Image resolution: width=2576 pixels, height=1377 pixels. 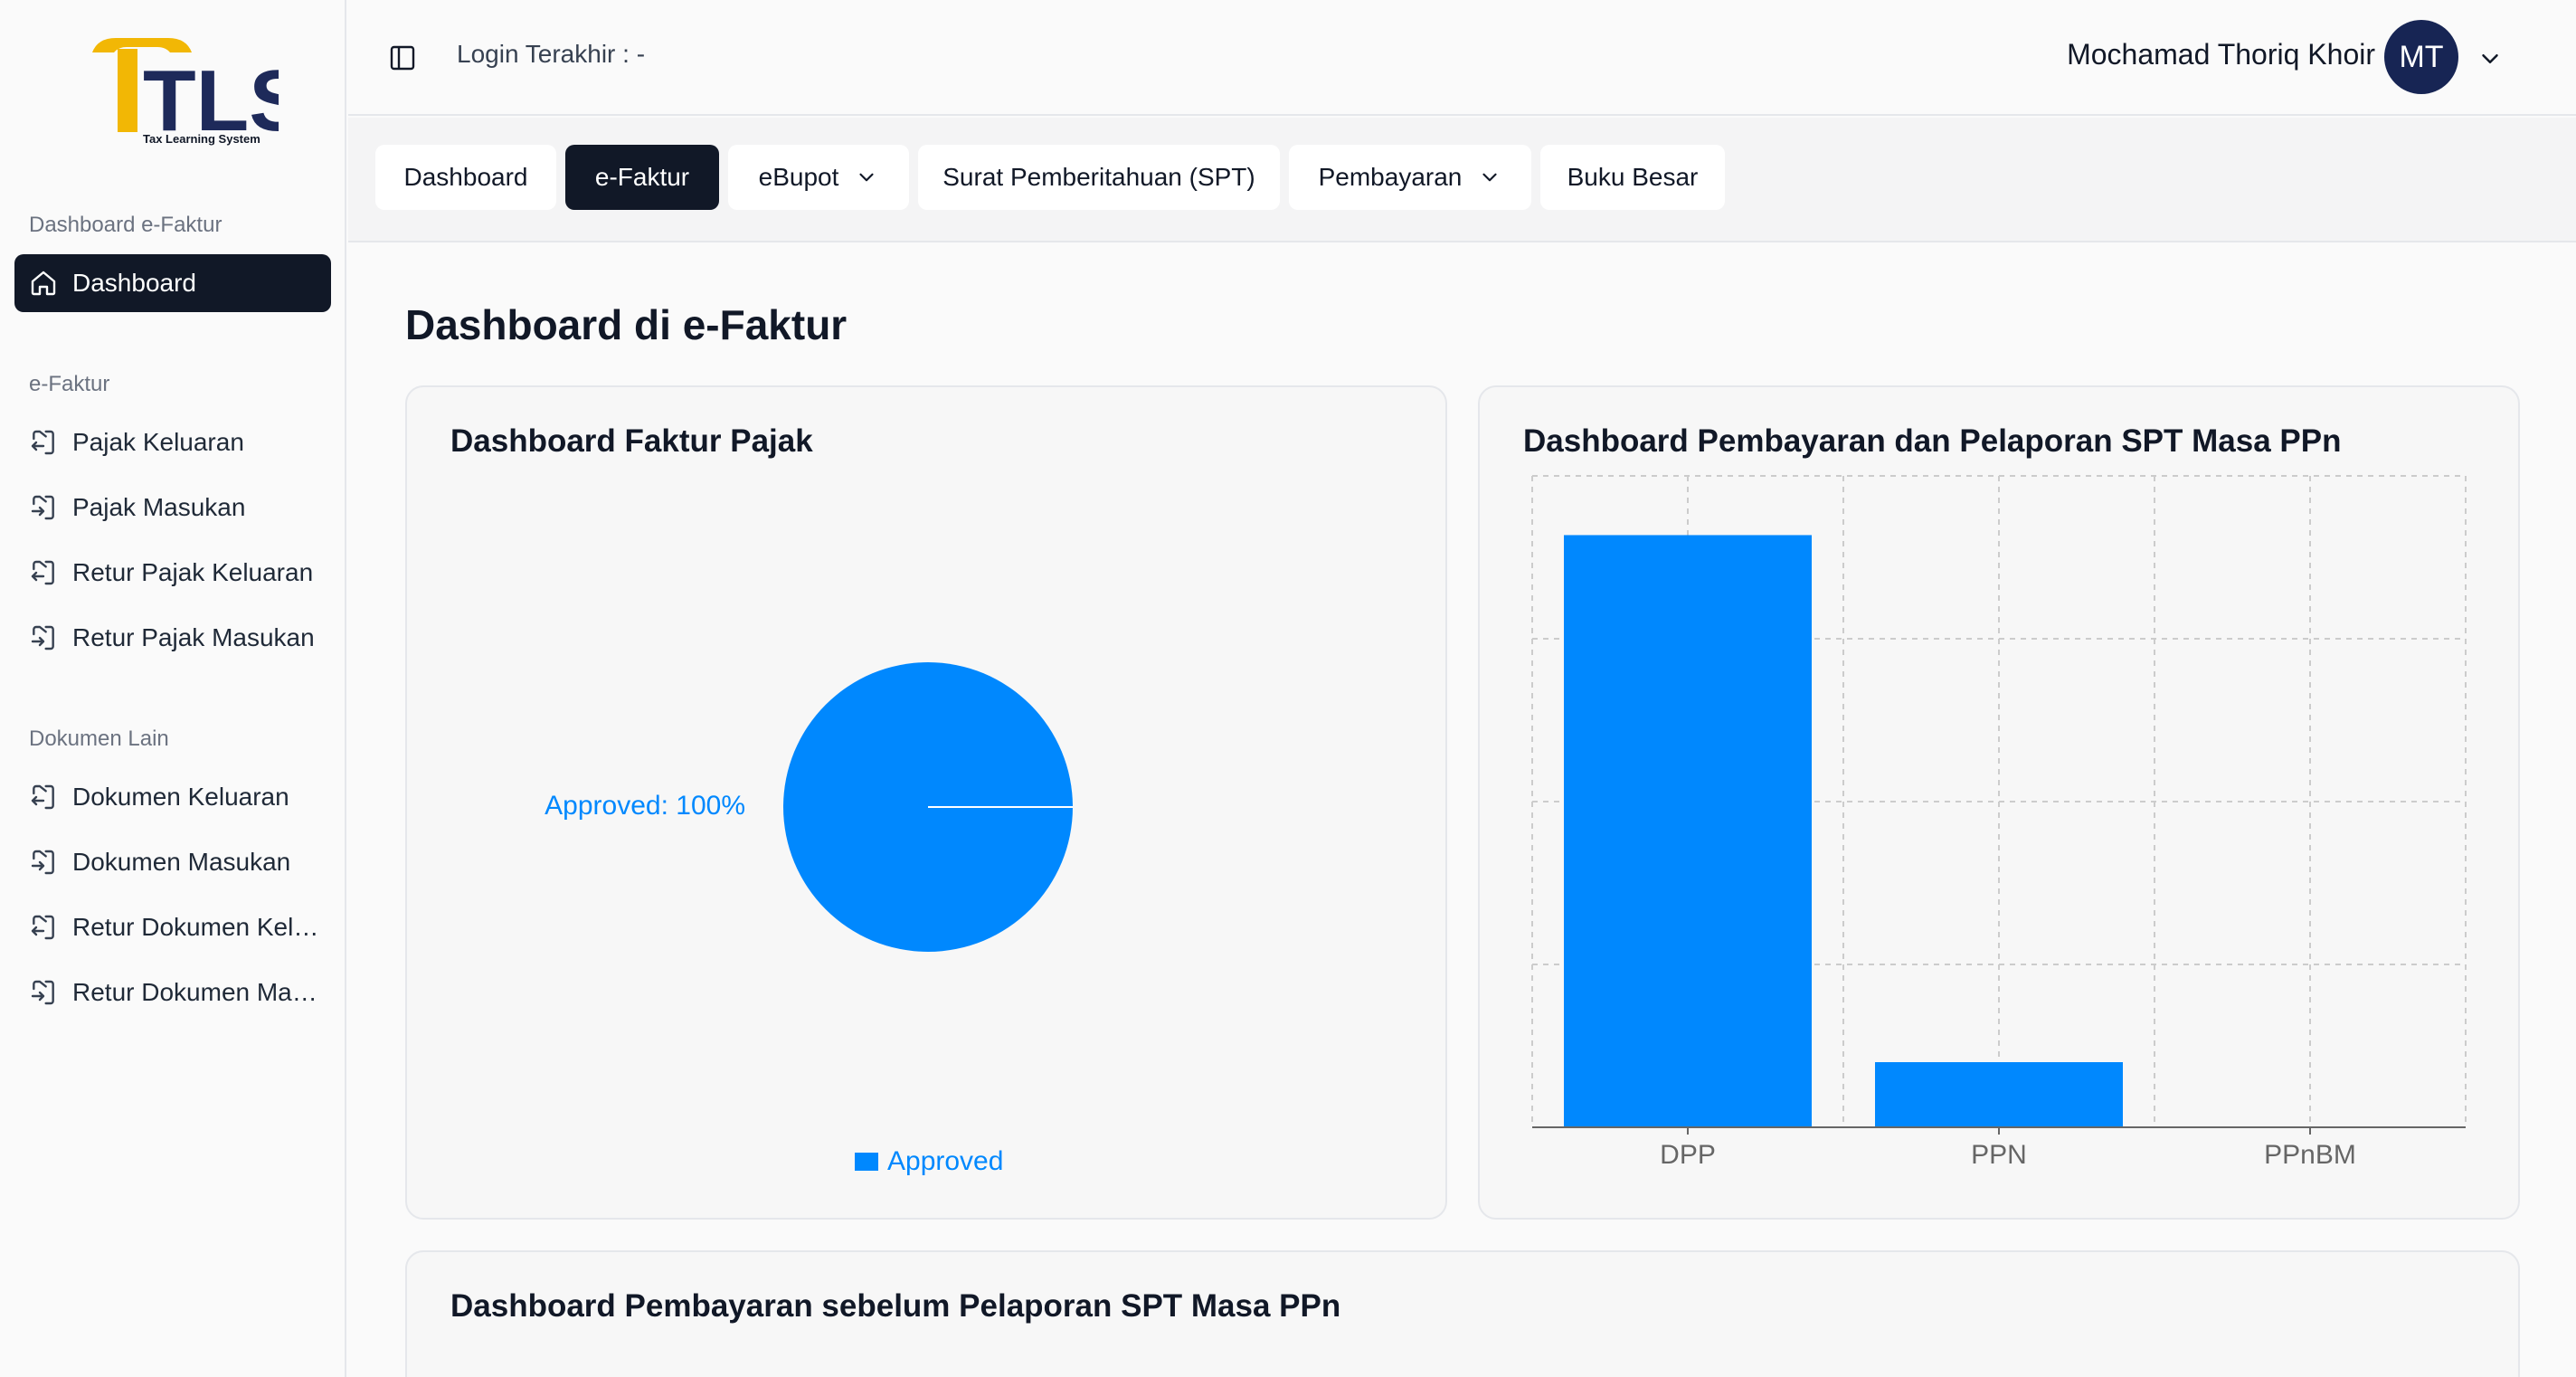 What do you see at coordinates (945, 1161) in the screenshot?
I see `legend-label: Approved` at bounding box center [945, 1161].